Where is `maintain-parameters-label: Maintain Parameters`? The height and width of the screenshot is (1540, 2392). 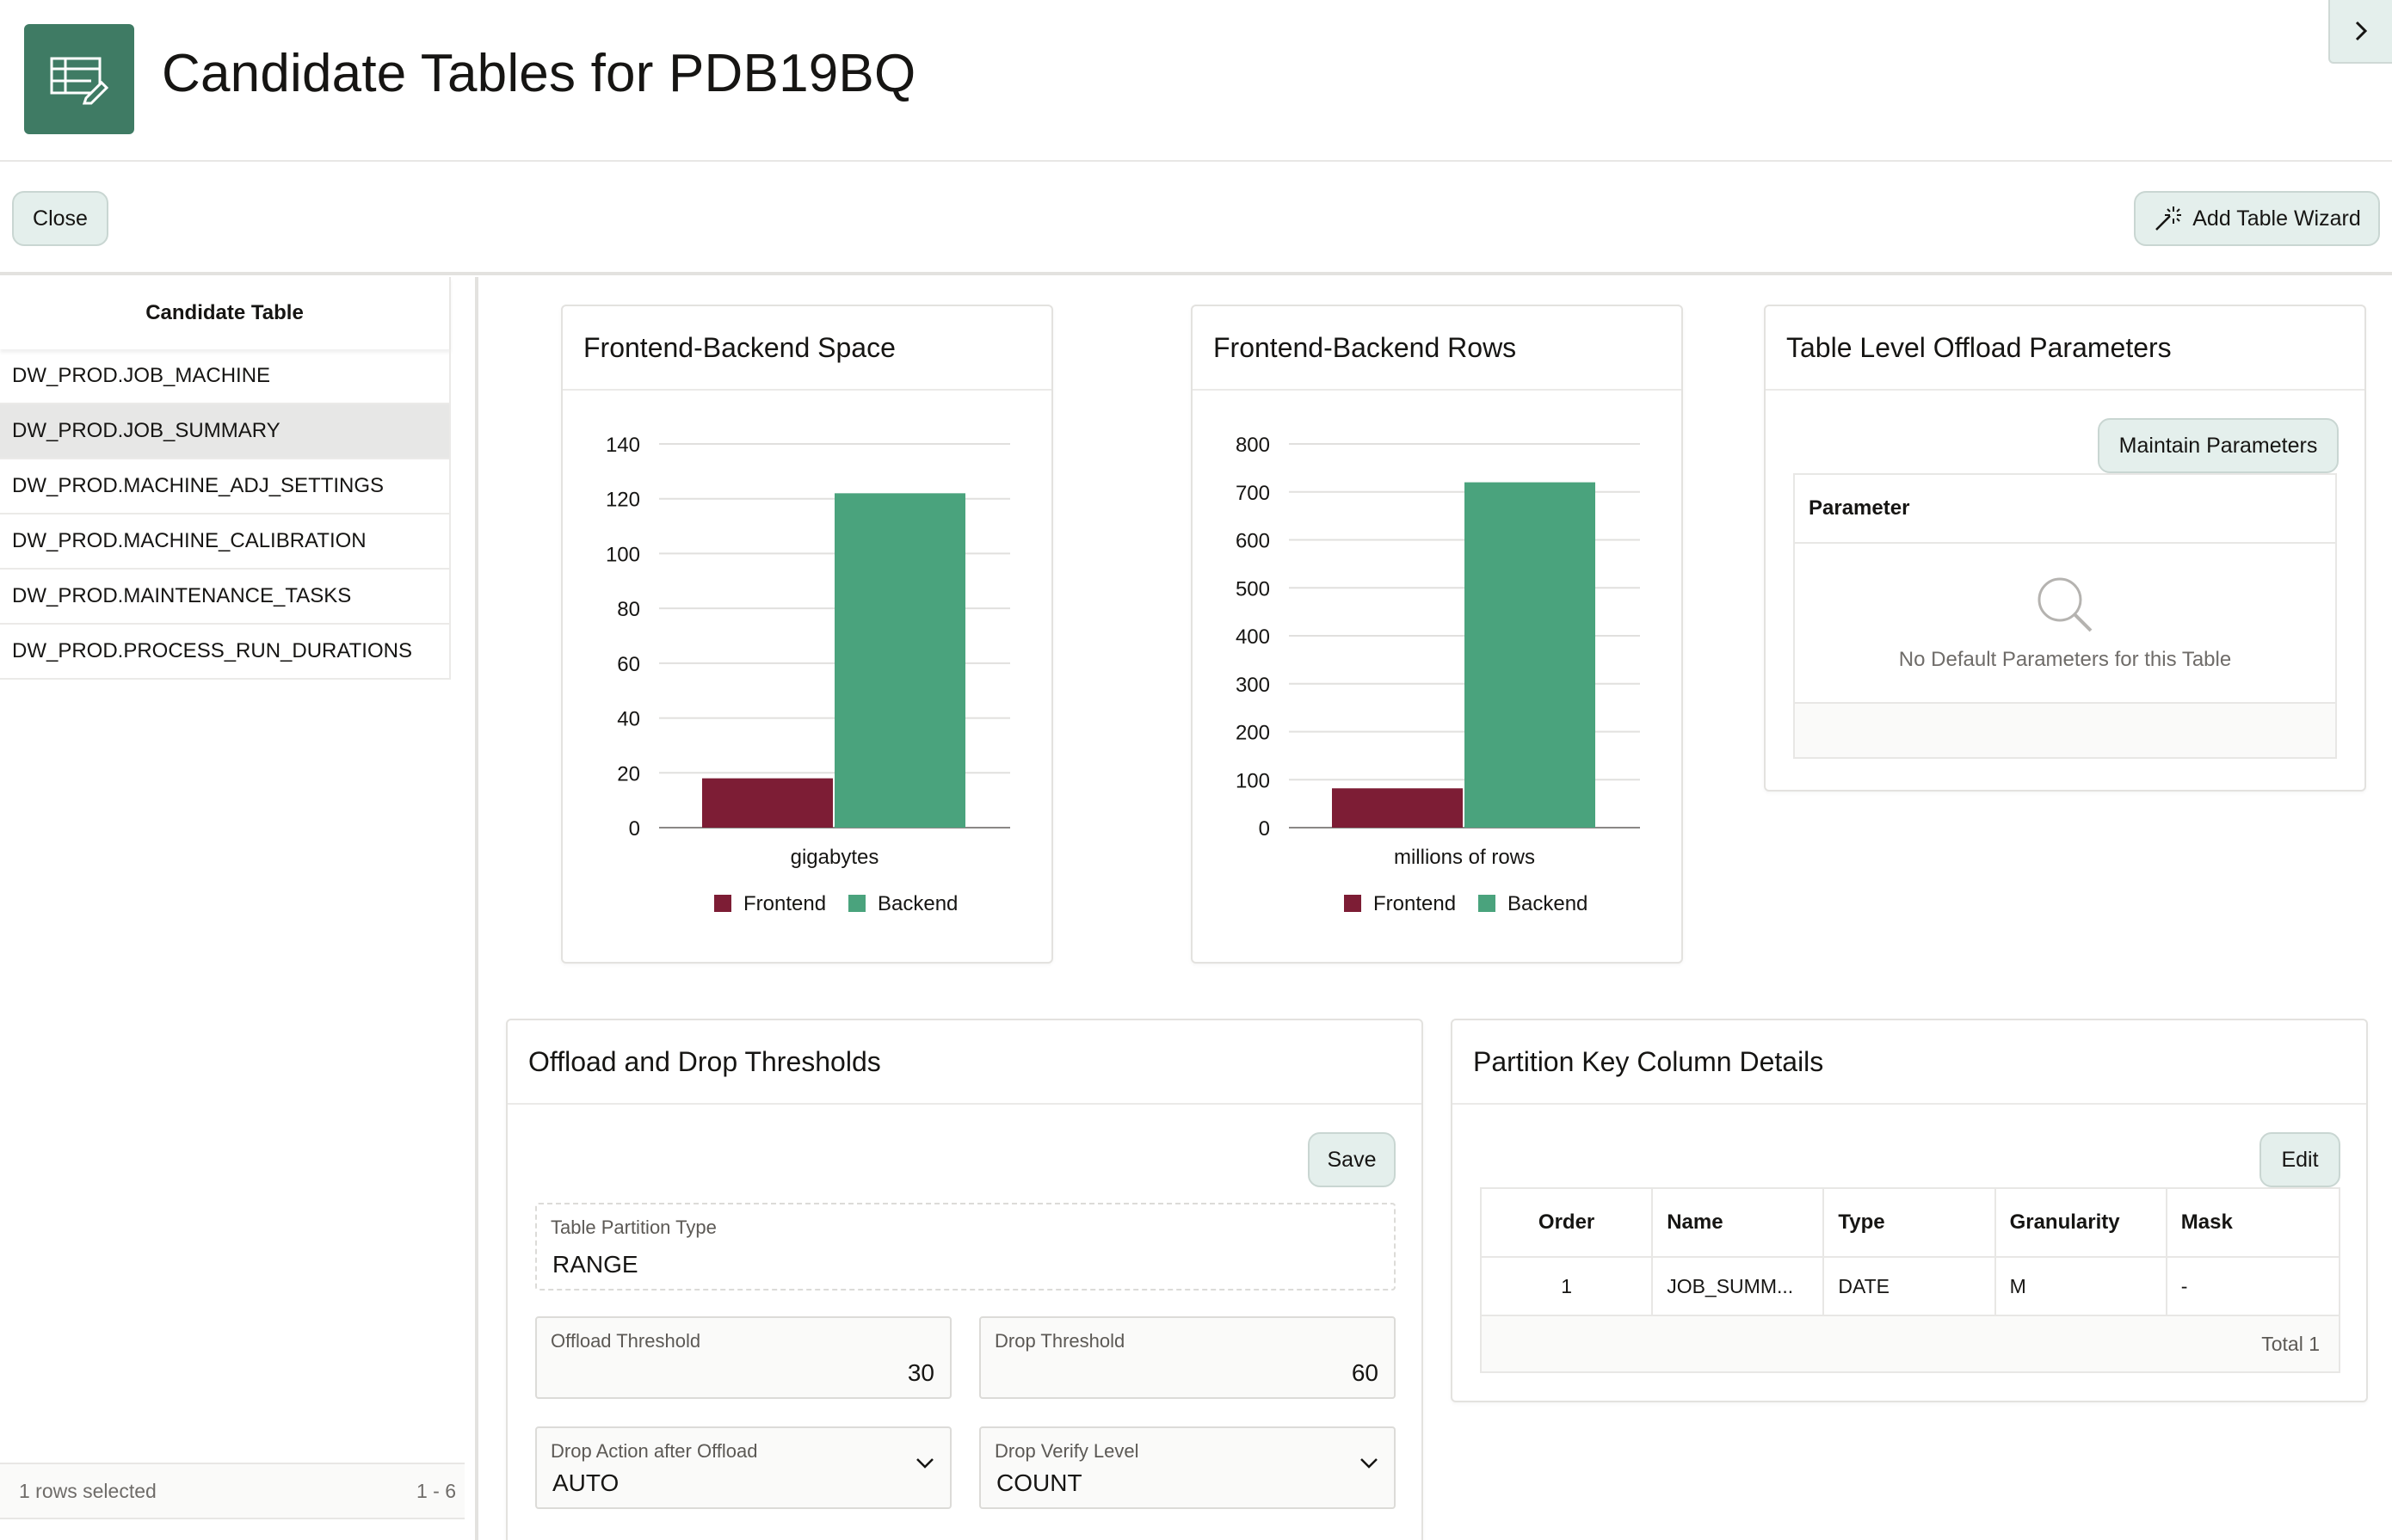 maintain-parameters-label: Maintain Parameters is located at coordinates (2218, 446).